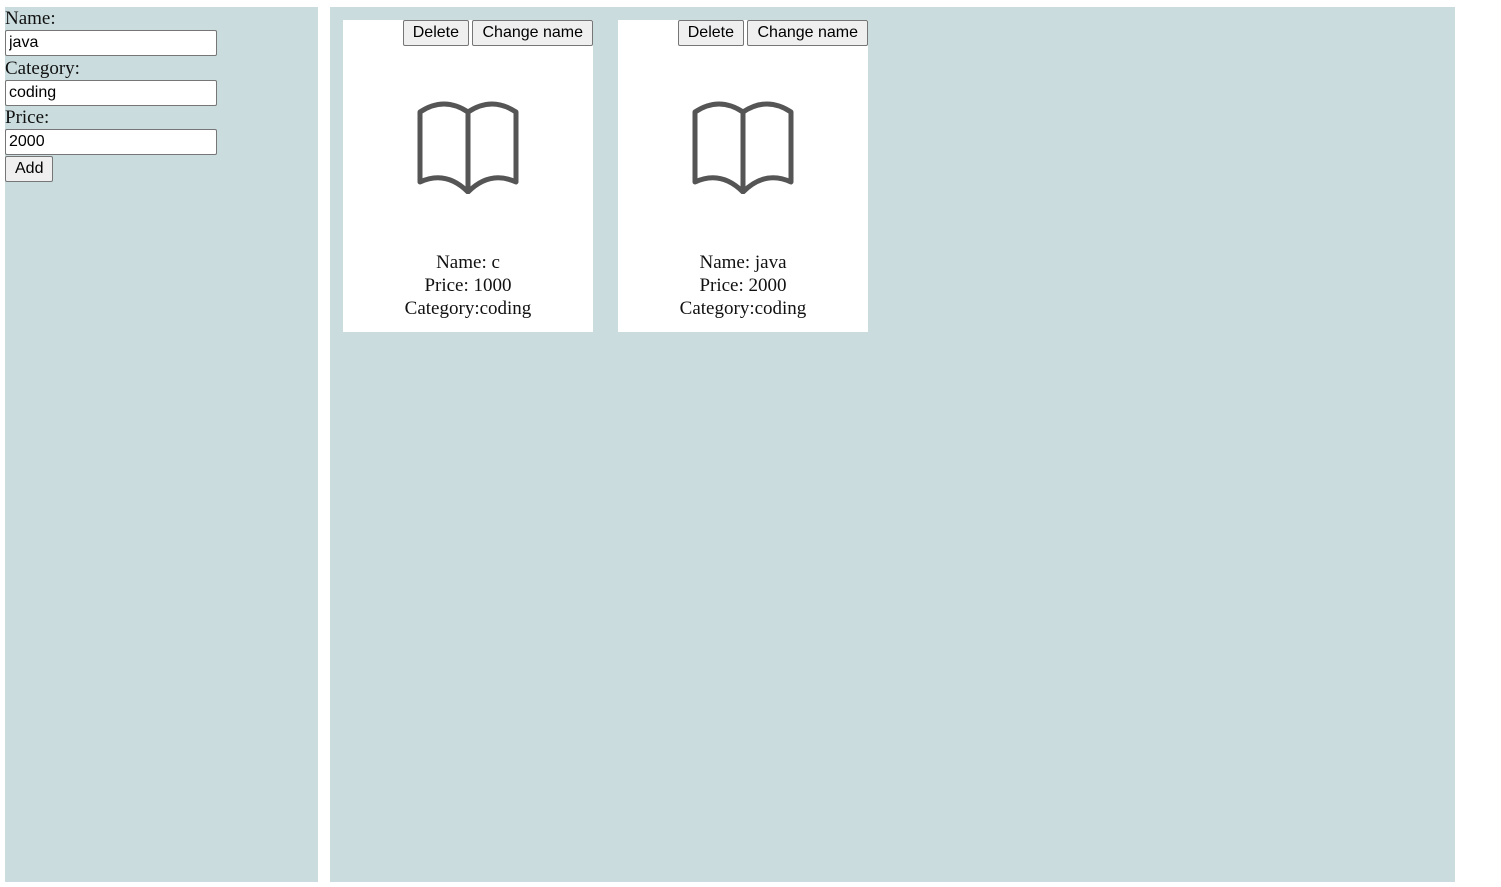 Image resolution: width=1501 pixels, height=887 pixels. I want to click on category-label: Category:, so click(42, 68).